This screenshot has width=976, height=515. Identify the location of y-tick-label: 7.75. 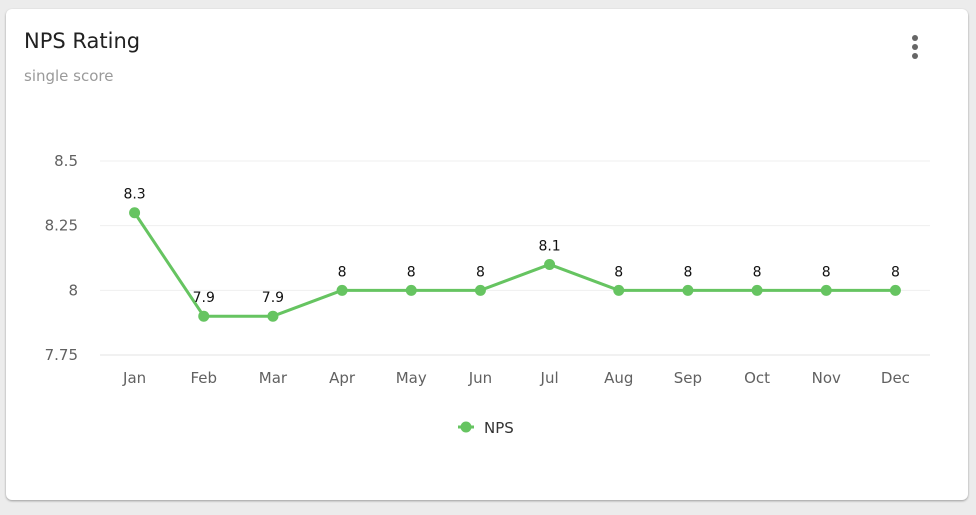
(61, 355).